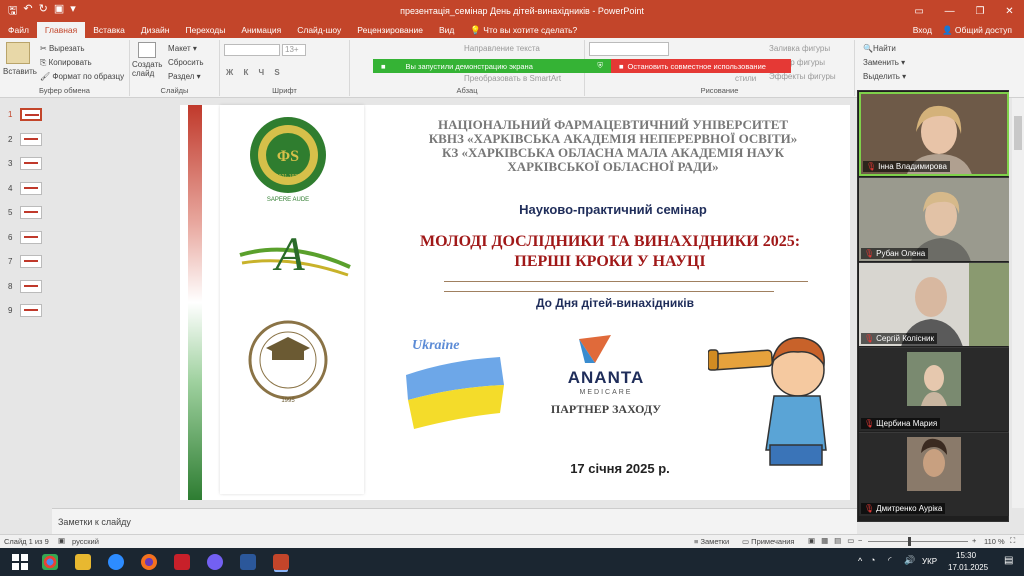  I want to click on participant-tile: 🎙 Щербина Мария, so click(934, 389).